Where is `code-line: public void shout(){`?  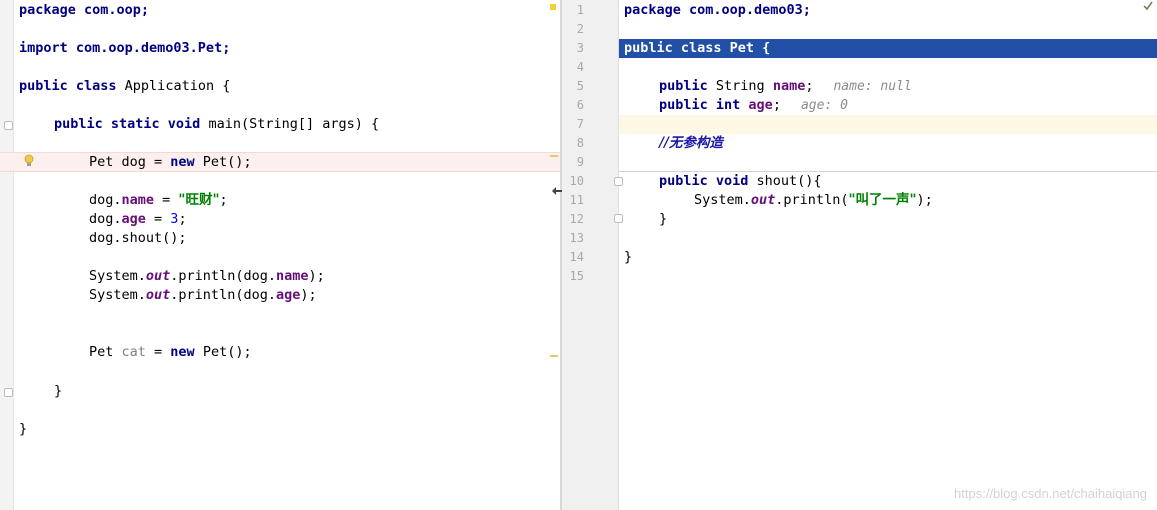
code-line: public void shout(){ is located at coordinates (740, 181).